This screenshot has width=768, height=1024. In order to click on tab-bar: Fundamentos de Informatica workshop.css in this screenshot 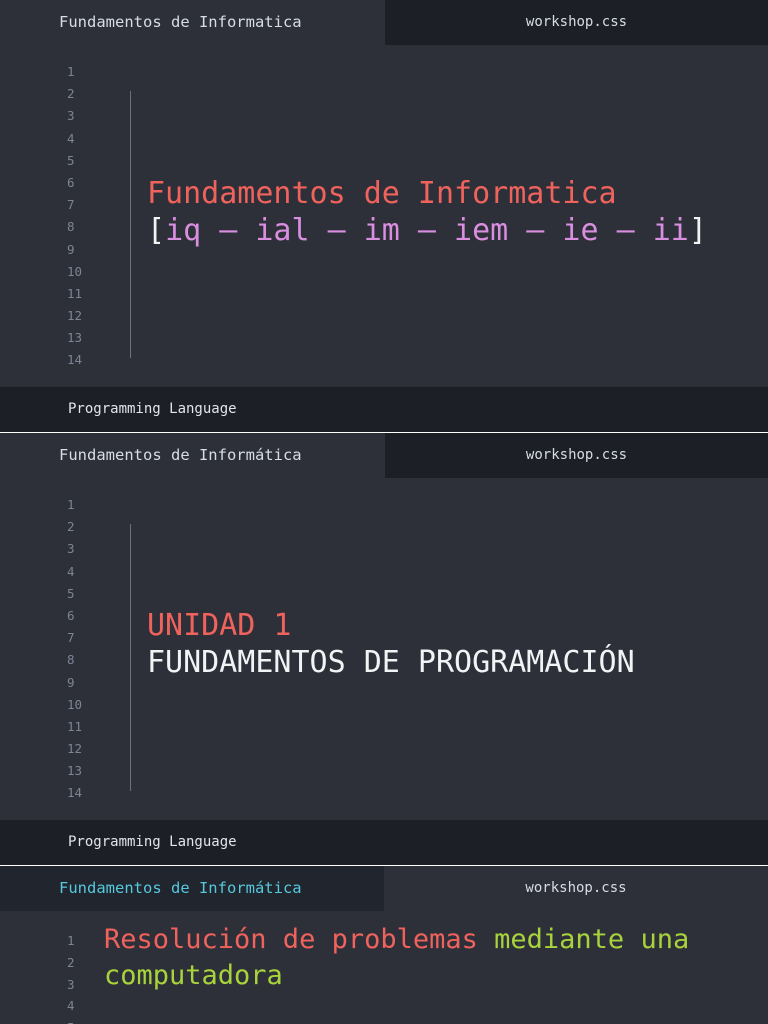, I will do `click(384, 22)`.